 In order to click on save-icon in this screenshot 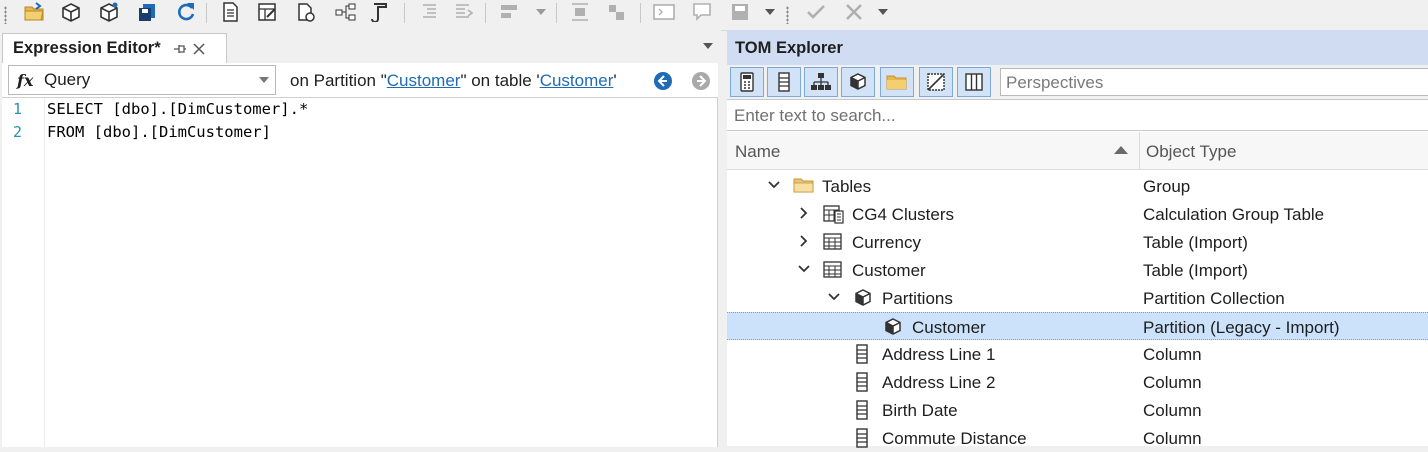, I will do `click(148, 12)`.